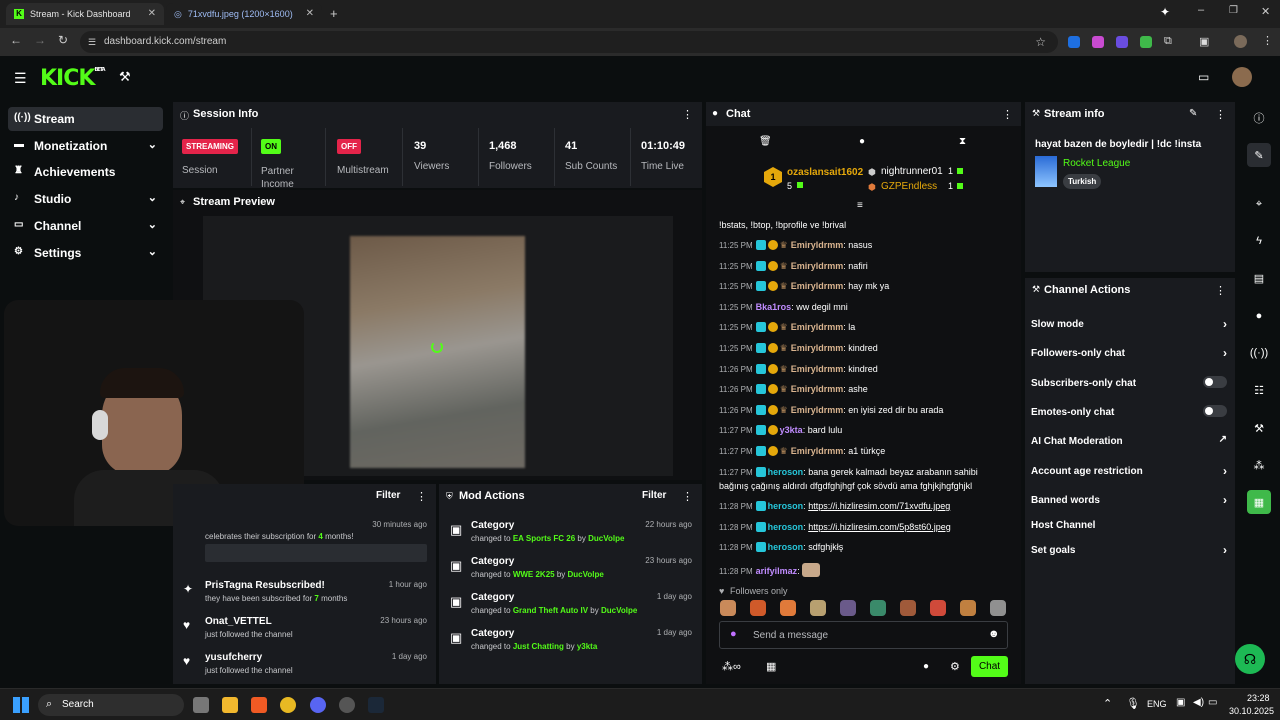 The height and width of the screenshot is (720, 1280). Describe the element at coordinates (21, 705) in the screenshot. I see `windows-start-icon` at that location.